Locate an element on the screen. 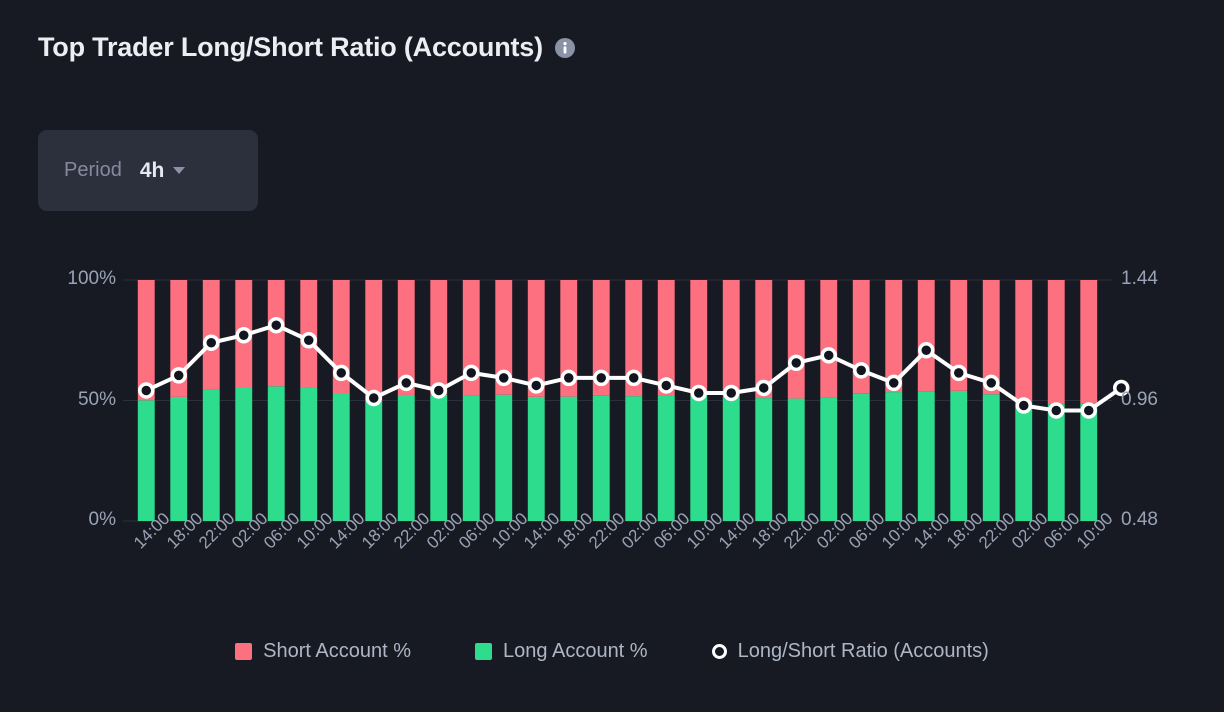 This screenshot has width=1224, height=712. period-label: Period is located at coordinates (93, 170).